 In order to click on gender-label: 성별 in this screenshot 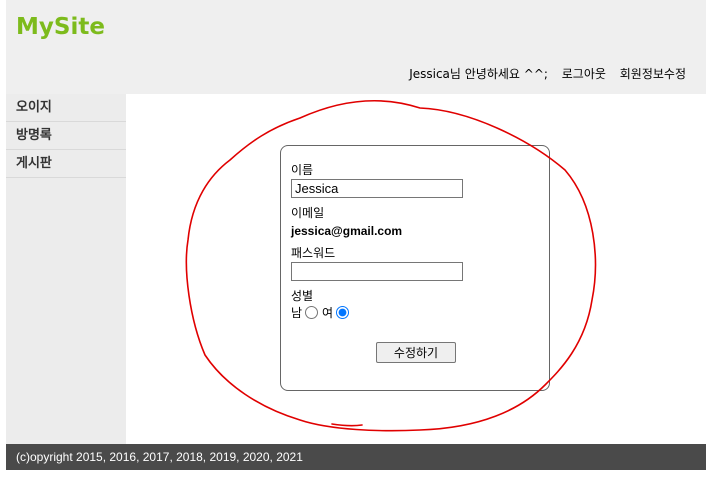, I will do `click(302, 296)`.